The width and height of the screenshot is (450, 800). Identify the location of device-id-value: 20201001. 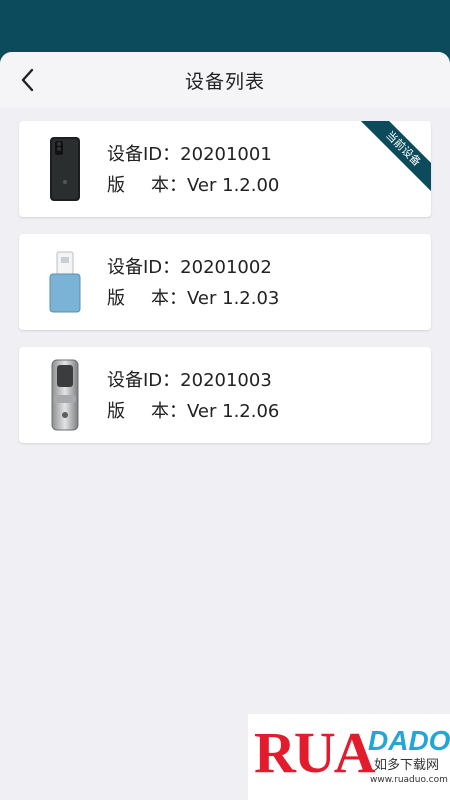
(226, 154).